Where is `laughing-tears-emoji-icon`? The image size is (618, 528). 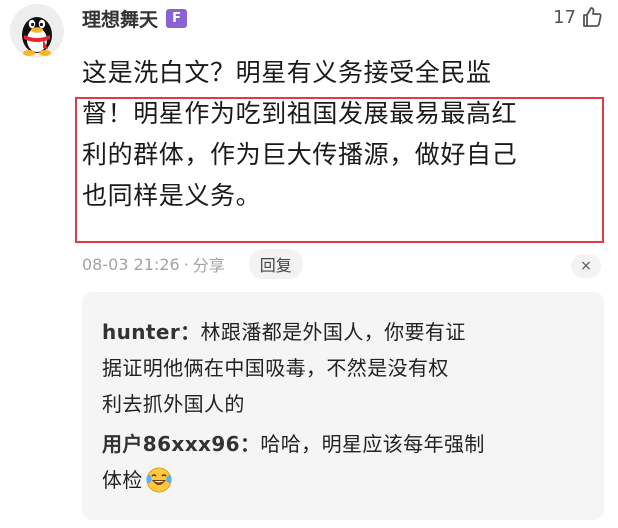
laughing-tears-emoji-icon is located at coordinates (159, 485).